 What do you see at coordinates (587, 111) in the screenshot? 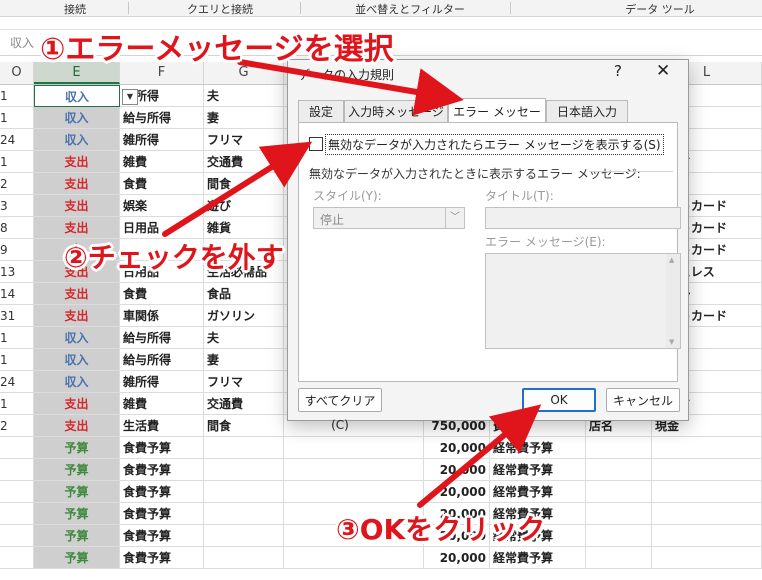
I see `tab-japanese-input: 日本語入力` at bounding box center [587, 111].